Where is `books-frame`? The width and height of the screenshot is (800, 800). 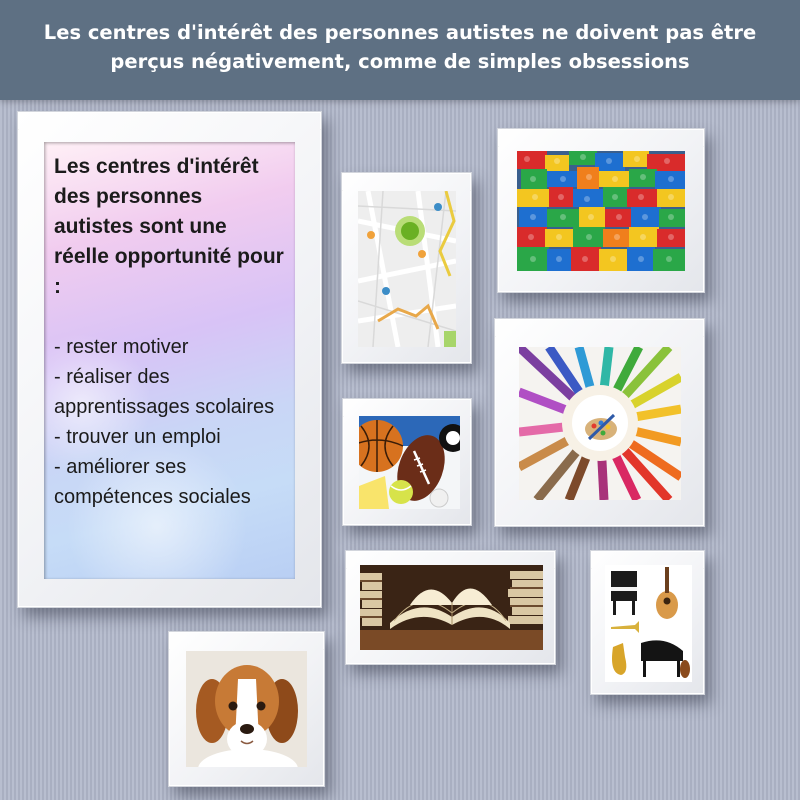 books-frame is located at coordinates (450, 607).